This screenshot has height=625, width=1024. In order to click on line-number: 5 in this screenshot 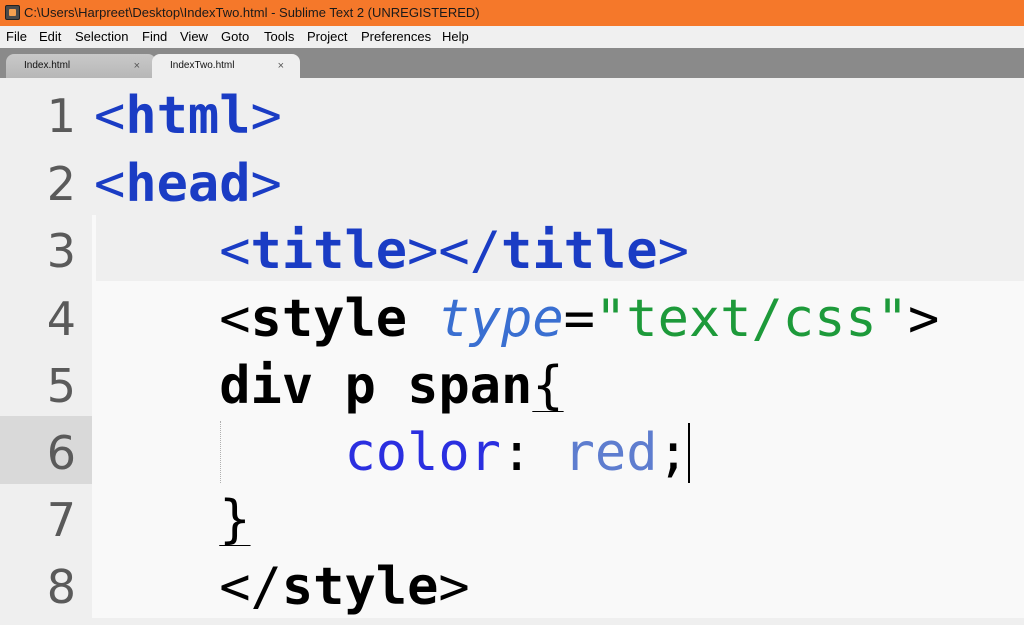, I will do `click(38, 386)`.